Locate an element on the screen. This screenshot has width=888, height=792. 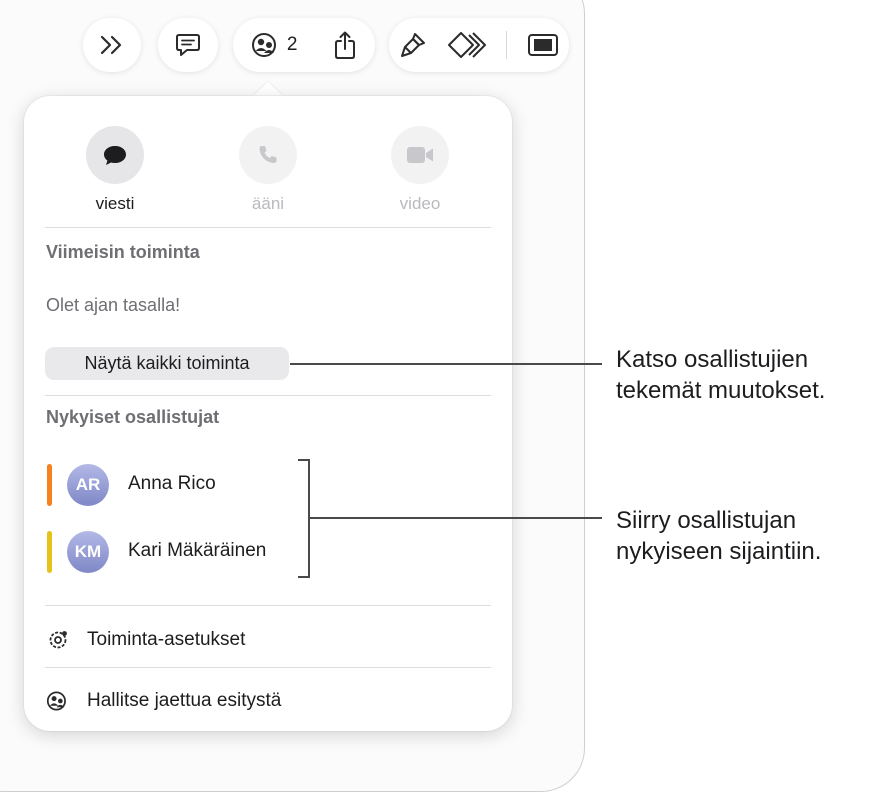
collaborator-count: 2 is located at coordinates (292, 44).